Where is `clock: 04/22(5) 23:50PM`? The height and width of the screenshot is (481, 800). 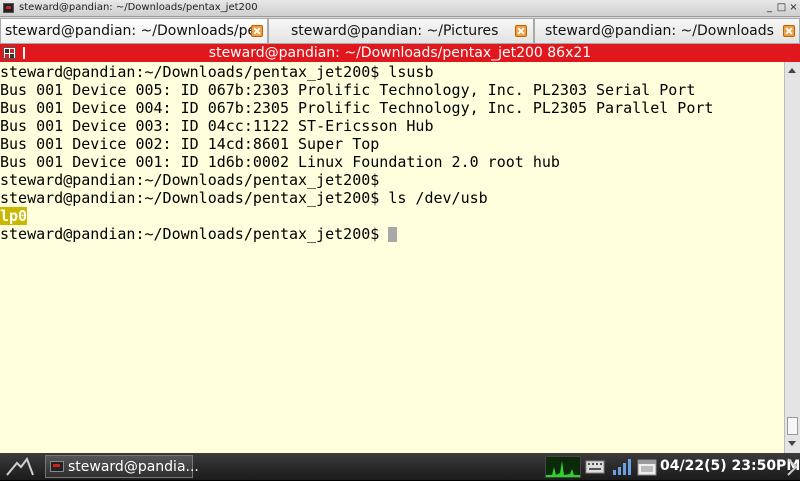
clock: 04/22(5) 23:50PM is located at coordinates (730, 466).